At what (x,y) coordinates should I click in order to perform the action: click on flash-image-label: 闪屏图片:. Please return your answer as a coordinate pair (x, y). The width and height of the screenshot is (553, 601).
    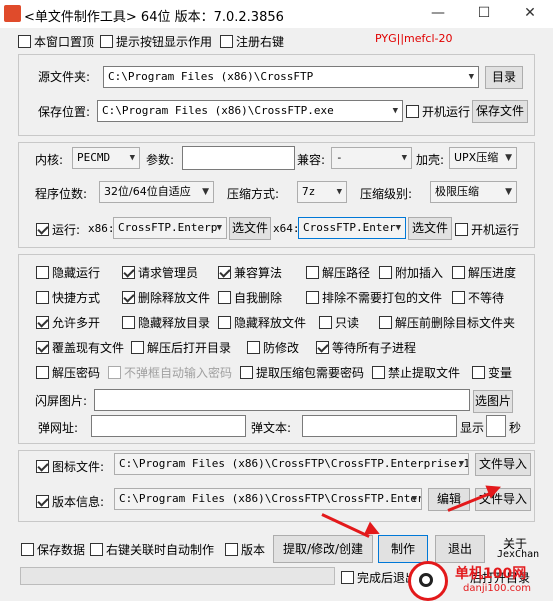
    Looking at the image, I should click on (61, 401).